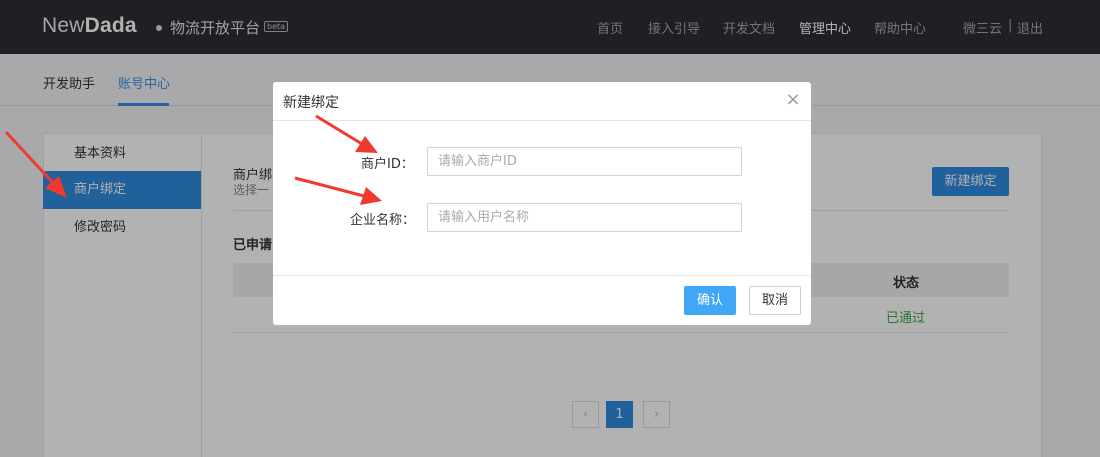 The image size is (1100, 457). What do you see at coordinates (584, 161) in the screenshot?
I see `merchant-id-input` at bounding box center [584, 161].